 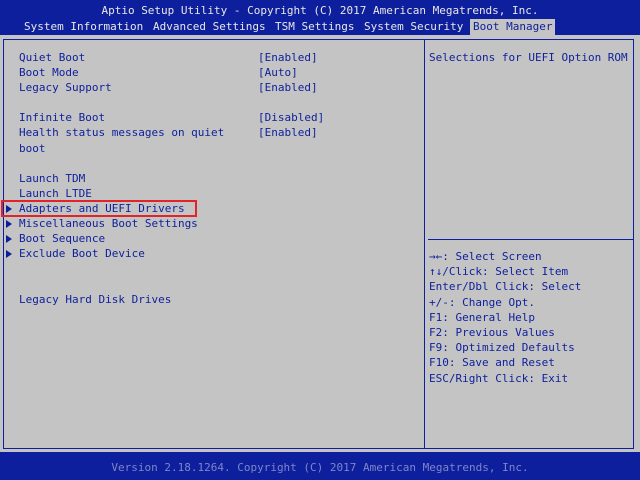 I want to click on key-help-general-help: F1: General Help, so click(x=482, y=317).